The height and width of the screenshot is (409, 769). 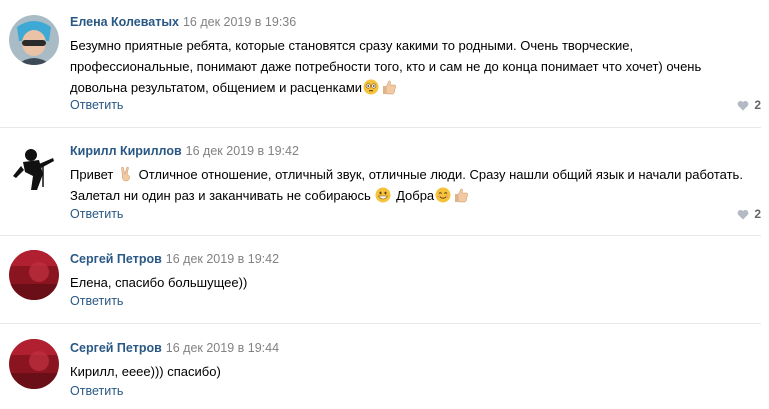 I want to click on author-name: Кирилл Кириллов, so click(x=126, y=151).